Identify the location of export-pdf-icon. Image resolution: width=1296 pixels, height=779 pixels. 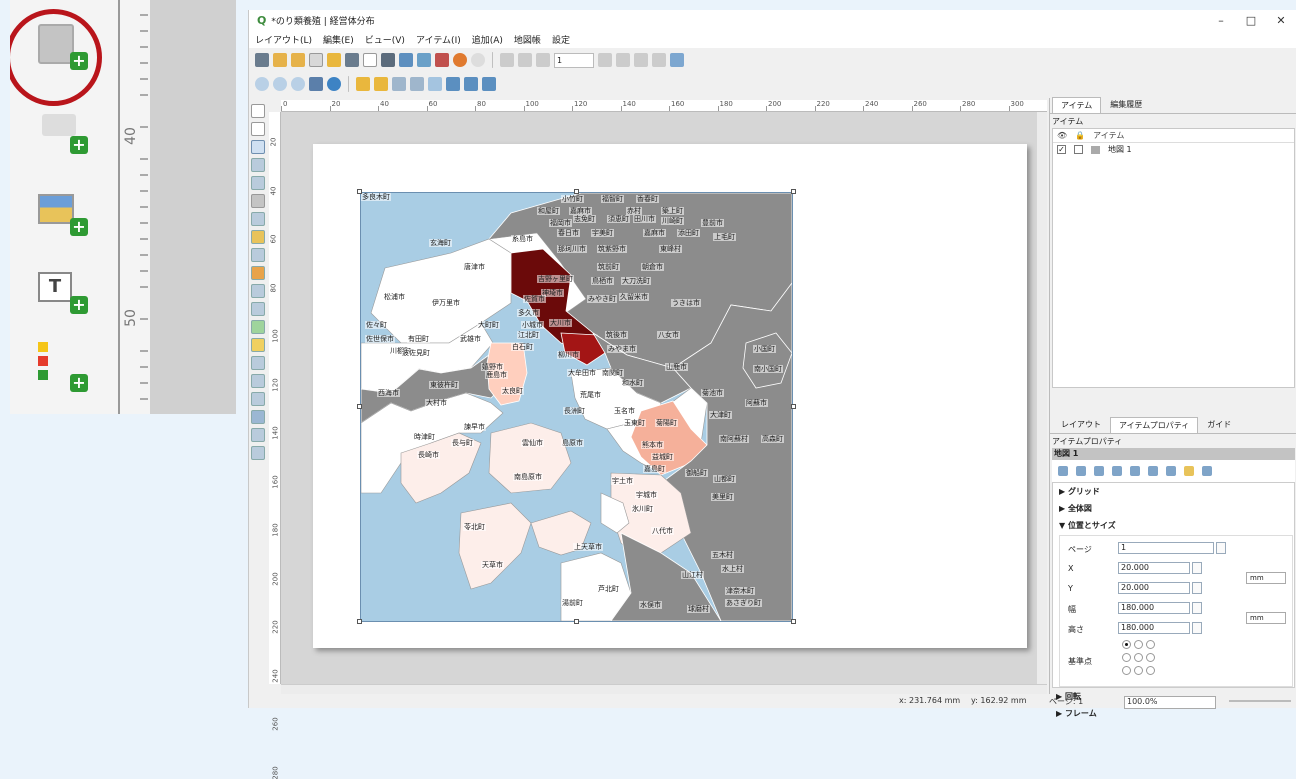
(442, 60).